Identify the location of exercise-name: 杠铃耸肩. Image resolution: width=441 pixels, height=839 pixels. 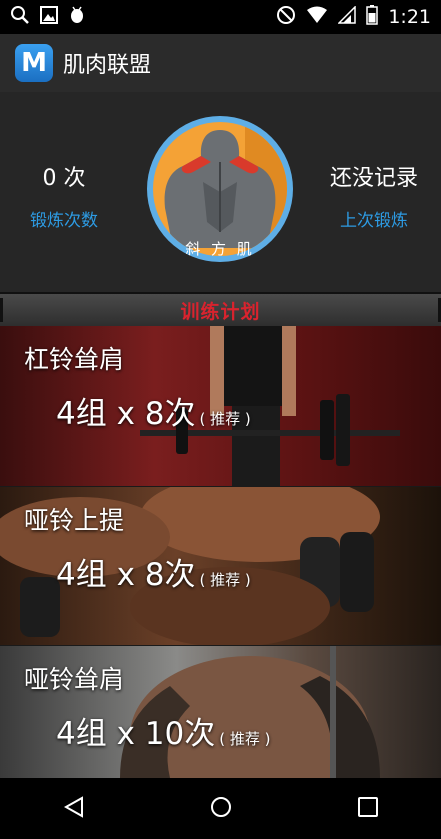
(74, 359).